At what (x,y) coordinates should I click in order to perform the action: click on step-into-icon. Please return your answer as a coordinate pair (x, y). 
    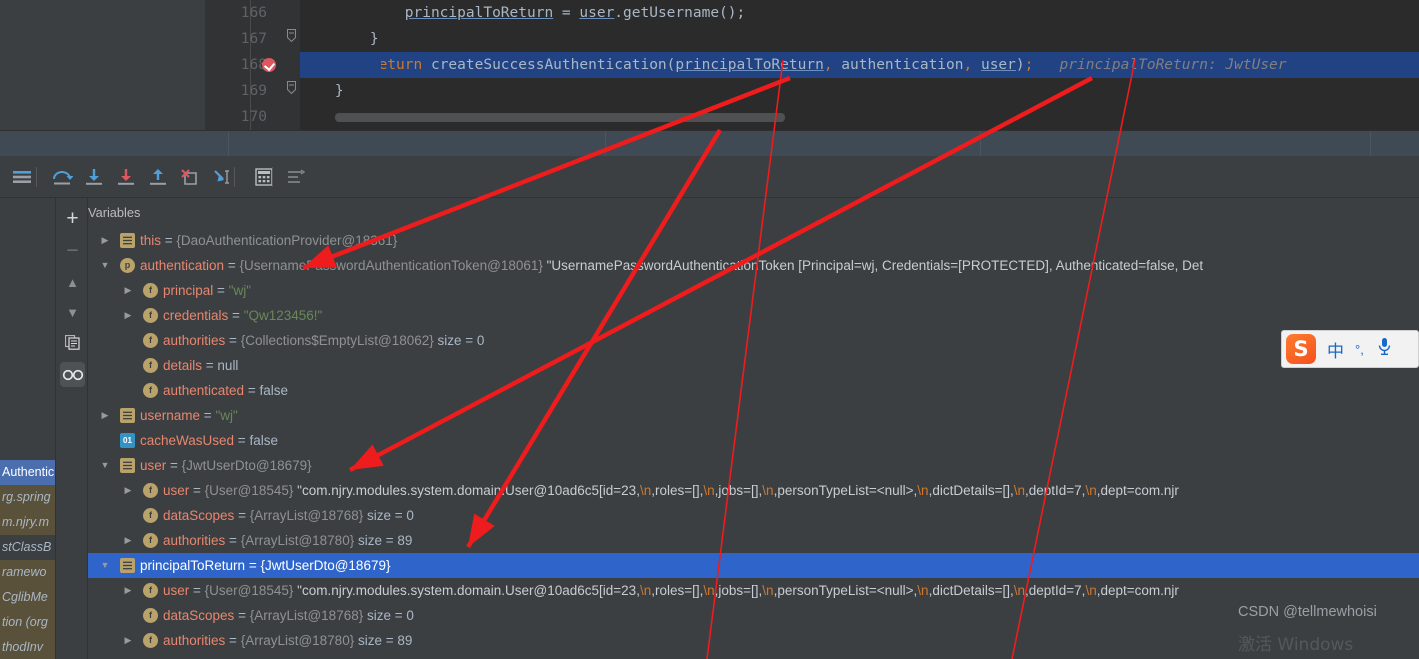
    Looking at the image, I should click on (94, 177).